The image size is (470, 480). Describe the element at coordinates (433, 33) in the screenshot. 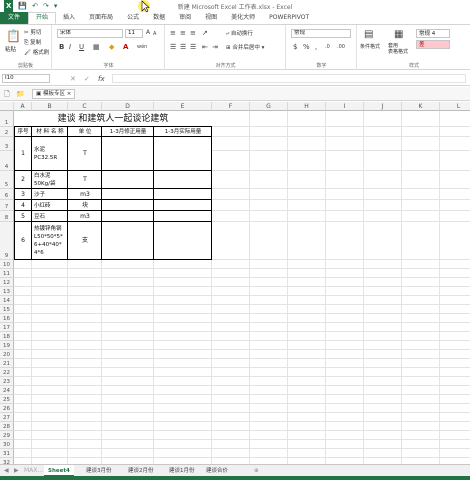

I see `style-normal4: 常规 4` at that location.